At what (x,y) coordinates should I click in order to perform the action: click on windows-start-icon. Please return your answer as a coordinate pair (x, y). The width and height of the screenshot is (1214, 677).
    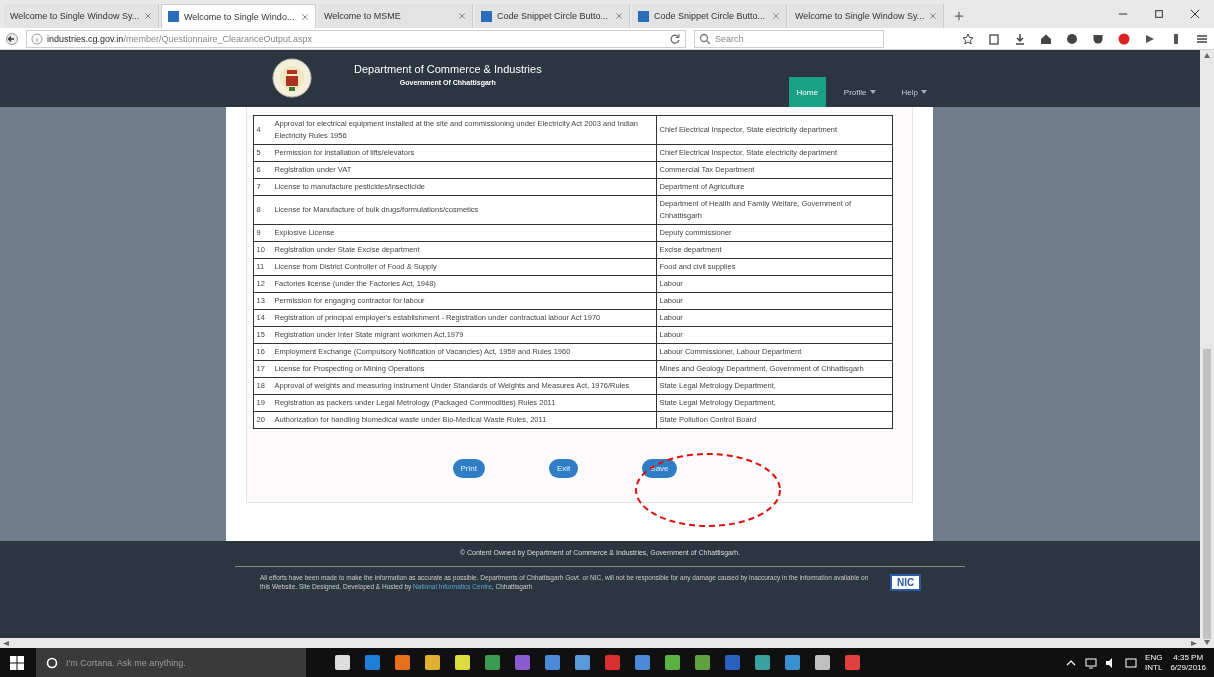
    Looking at the image, I should click on (17, 662).